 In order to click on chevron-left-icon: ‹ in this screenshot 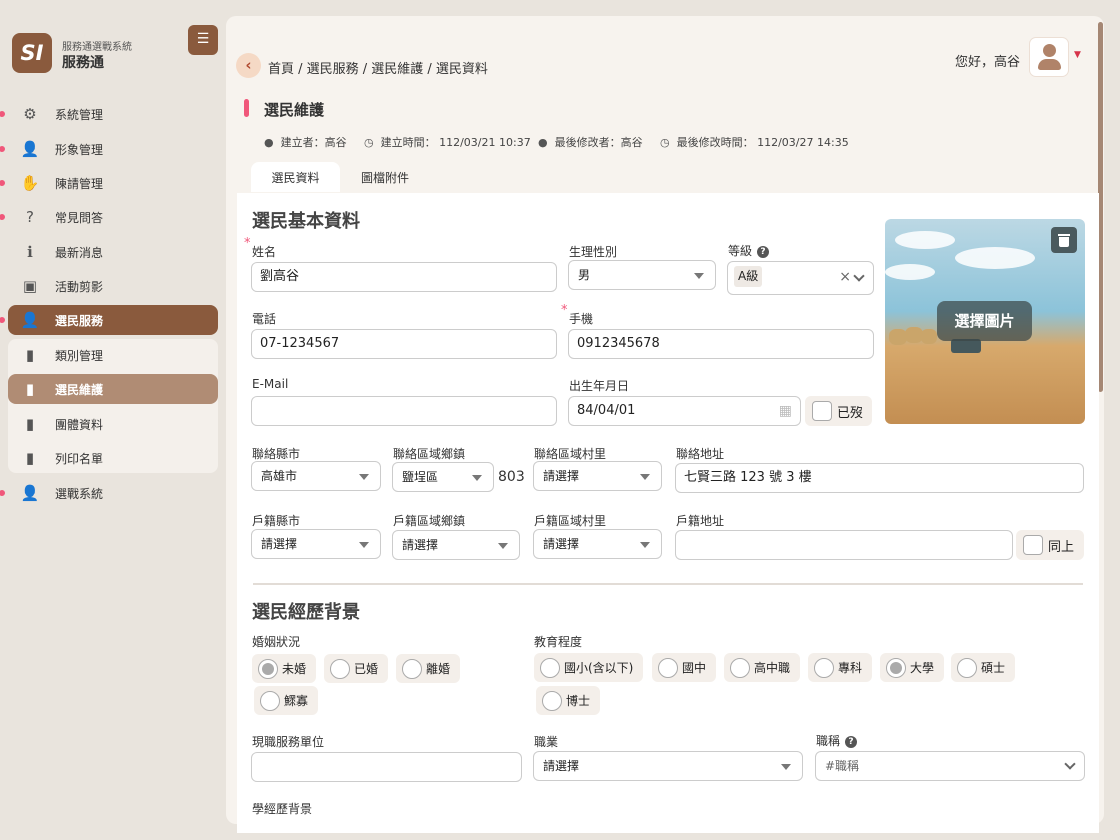, I will do `click(248, 65)`.